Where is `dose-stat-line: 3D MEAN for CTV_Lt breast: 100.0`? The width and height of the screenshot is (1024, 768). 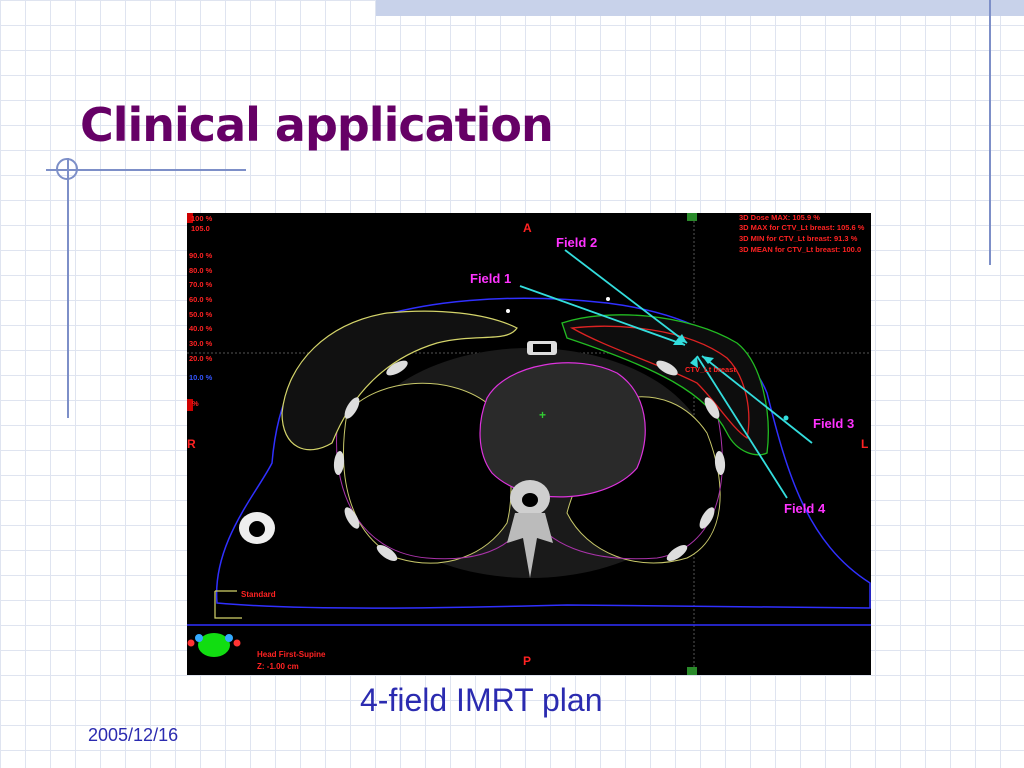
dose-stat-line: 3D MEAN for CTV_Lt breast: 100.0 is located at coordinates (800, 249).